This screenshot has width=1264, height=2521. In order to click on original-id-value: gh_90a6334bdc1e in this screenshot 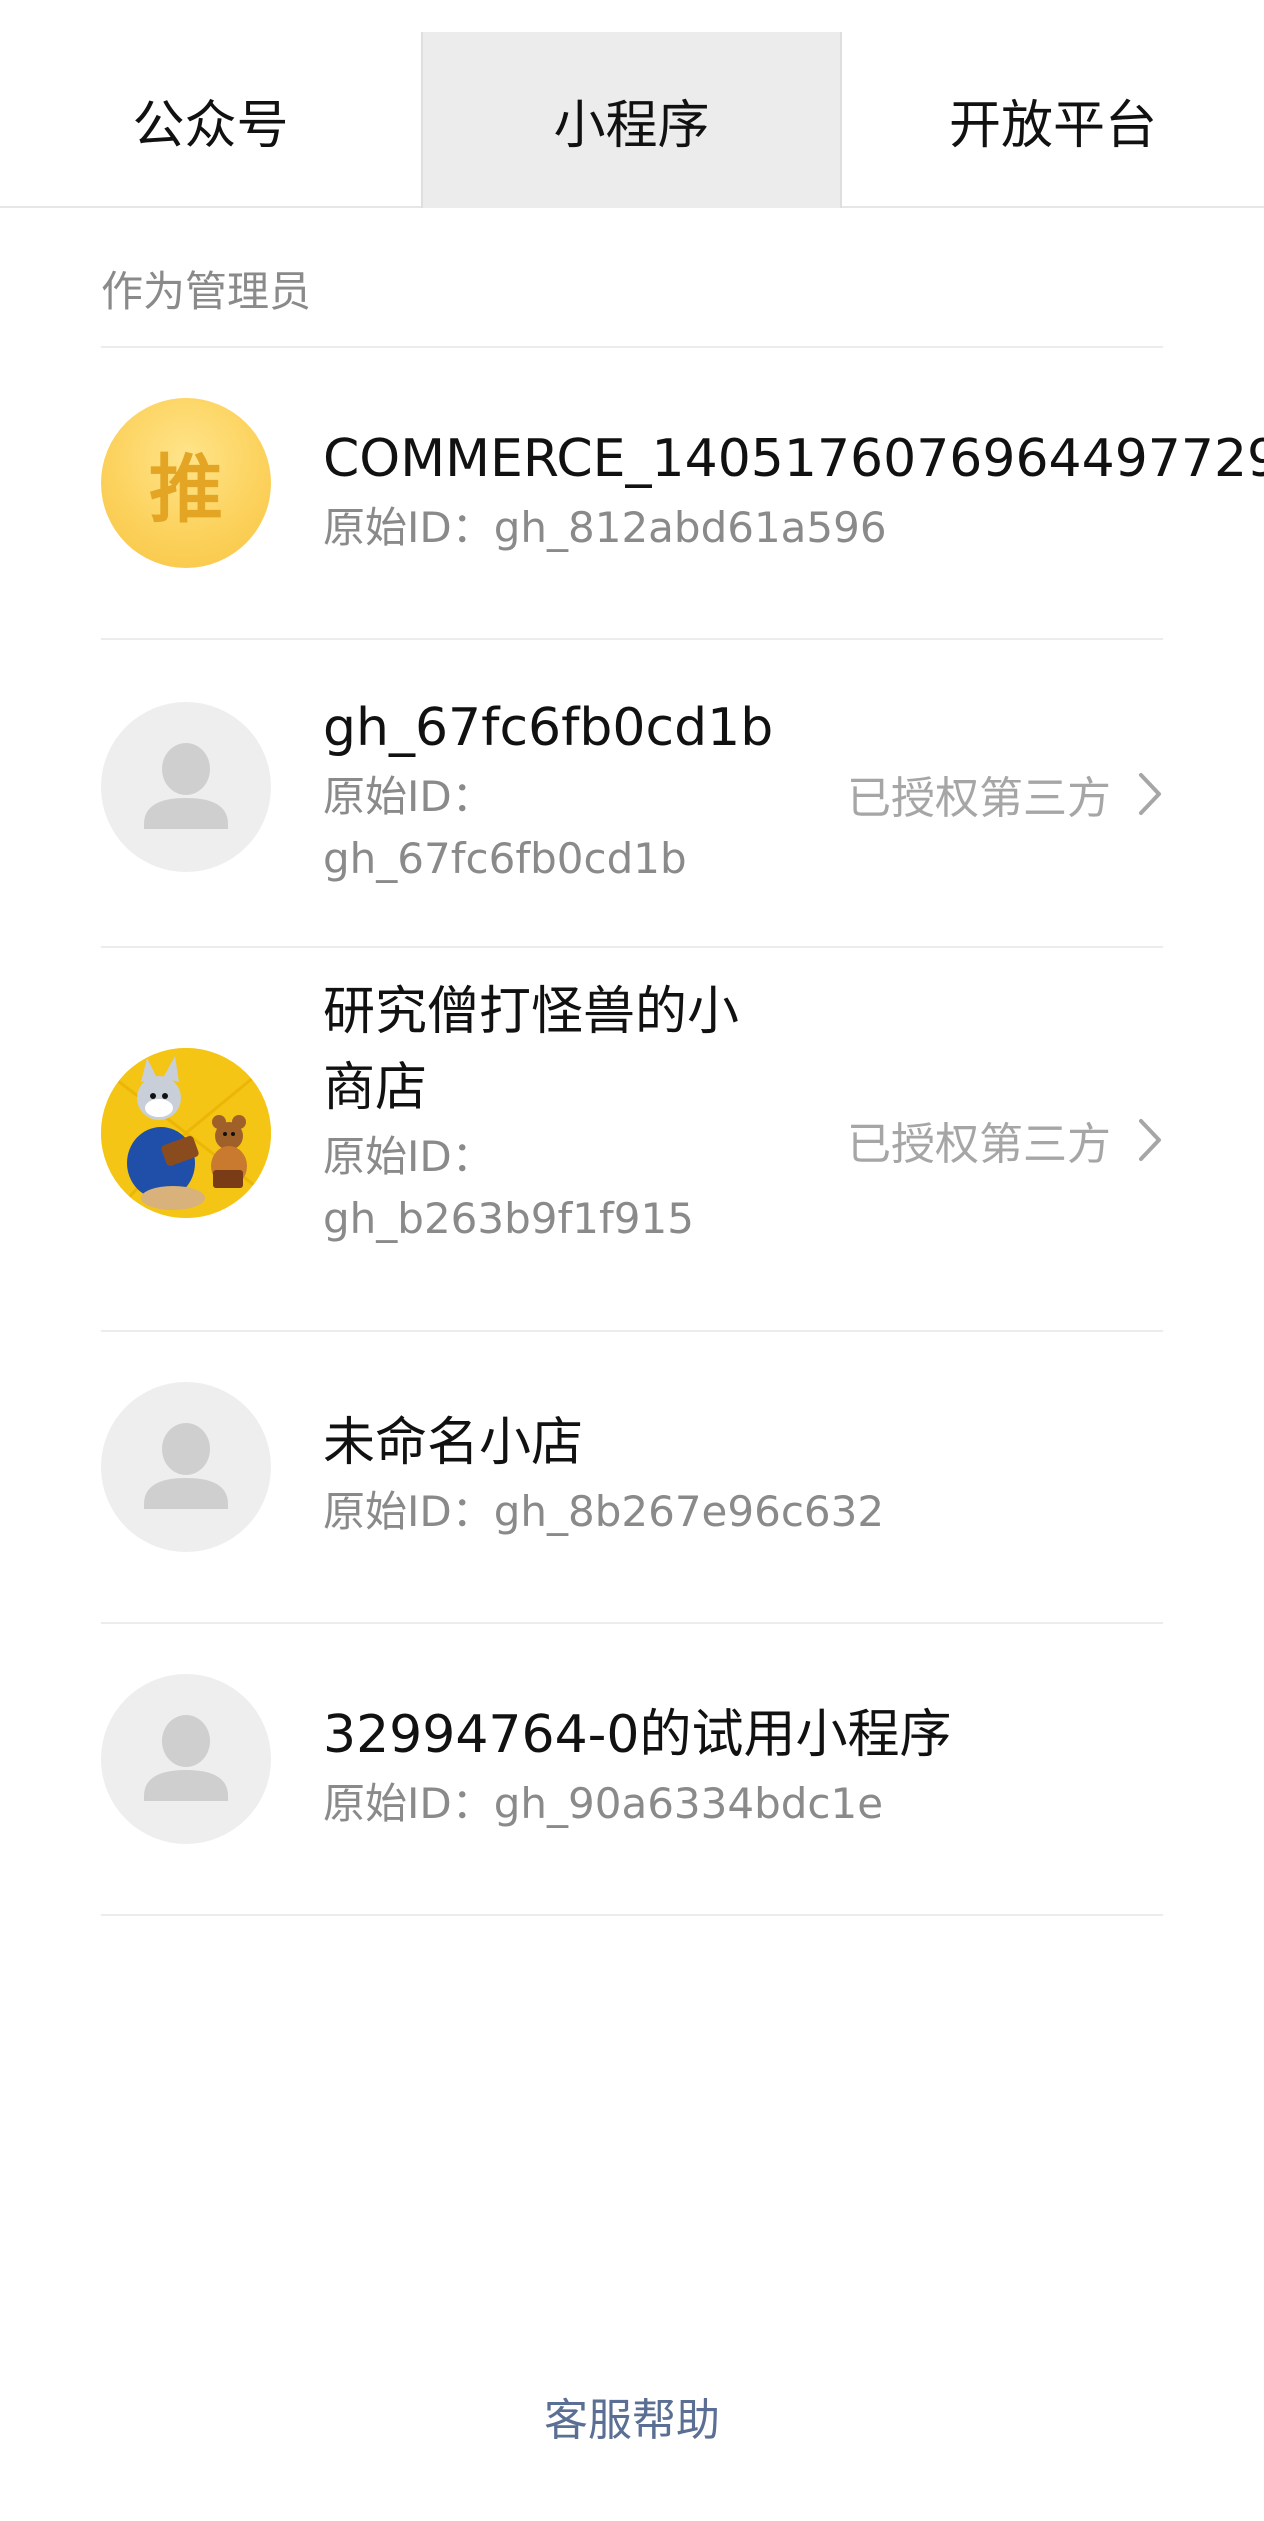, I will do `click(688, 1803)`.